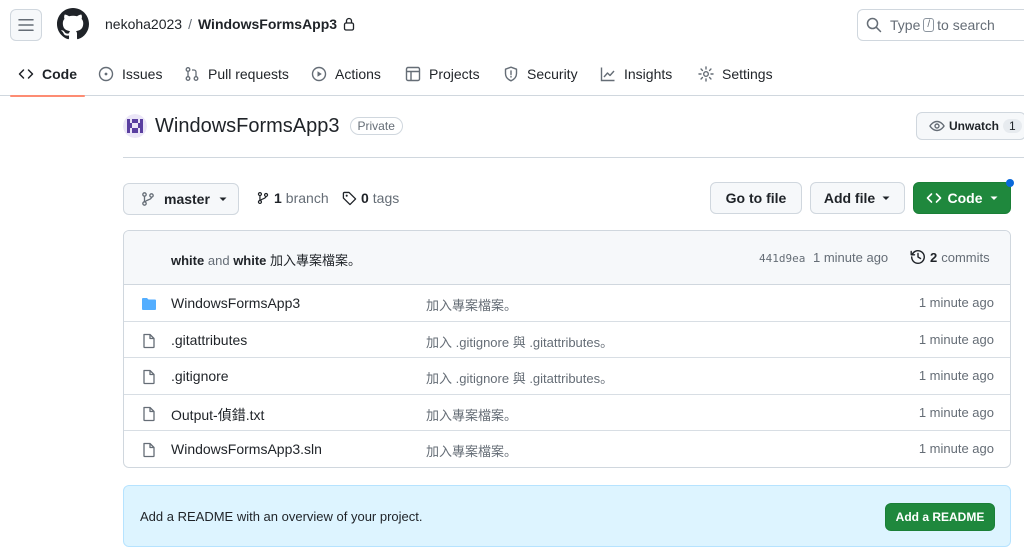  Describe the element at coordinates (1012, 126) in the screenshot. I see `watch-count: 1` at that location.